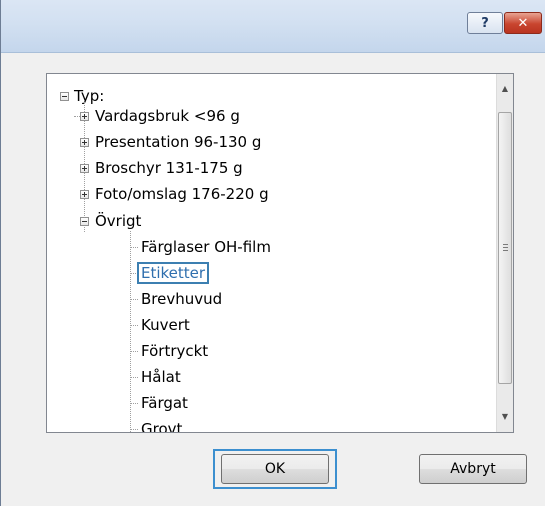  What do you see at coordinates (505, 88) in the screenshot?
I see `scroll-up-icon: ▲` at bounding box center [505, 88].